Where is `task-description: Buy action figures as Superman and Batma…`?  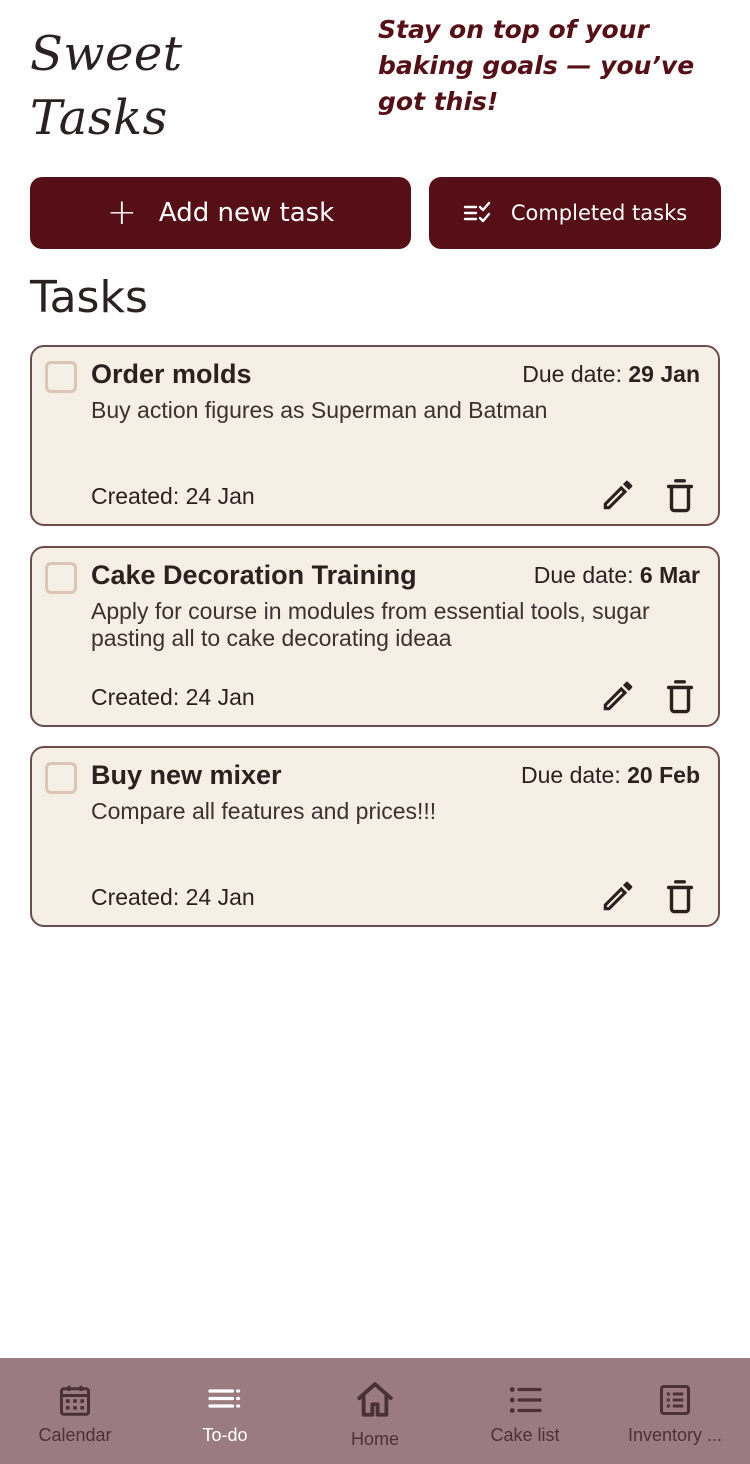
task-description: Buy action figures as Superman and Batma… is located at coordinates (319, 410).